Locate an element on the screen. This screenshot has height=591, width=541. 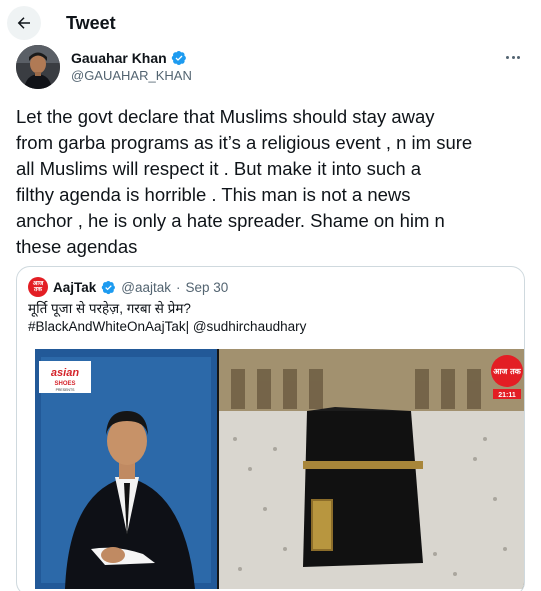
back-button is located at coordinates (24, 23).